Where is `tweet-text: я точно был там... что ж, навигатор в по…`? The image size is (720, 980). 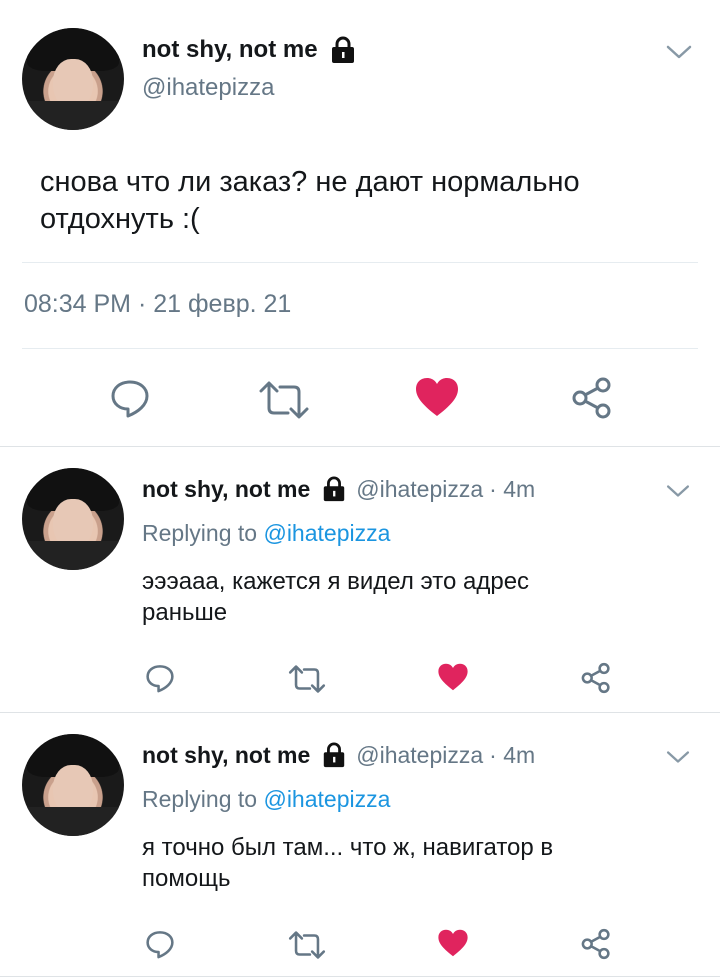 tweet-text: я точно был там... что ж, навигатор в по… is located at coordinates (348, 863).